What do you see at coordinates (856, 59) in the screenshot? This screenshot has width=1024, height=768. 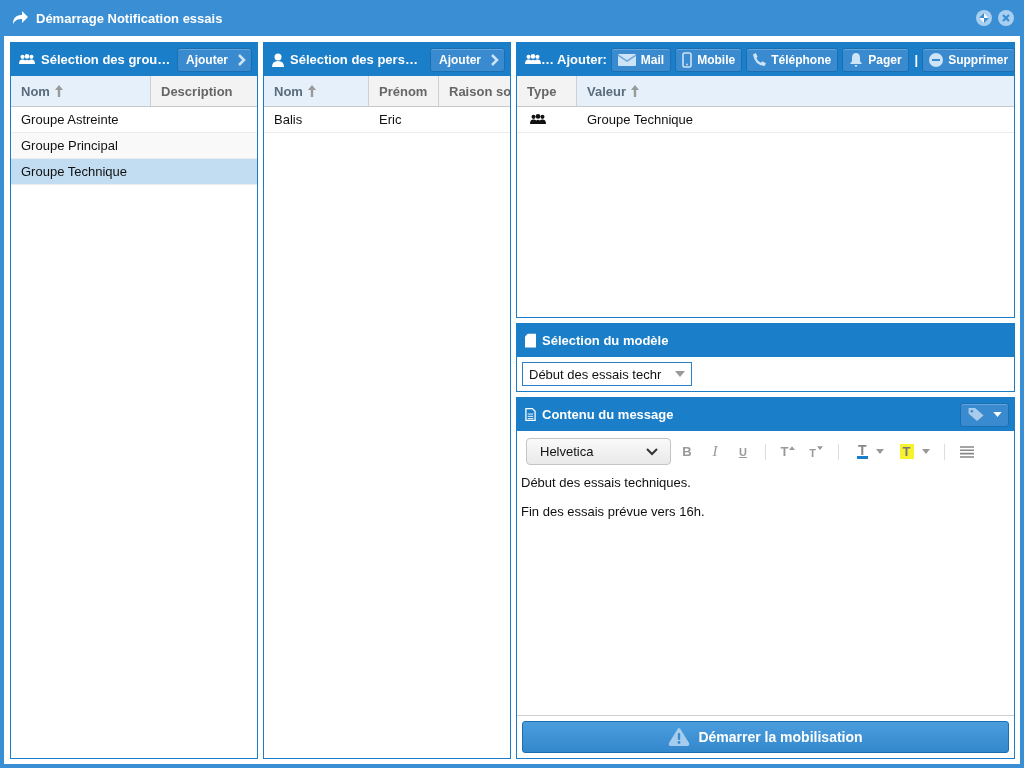 I see `bell-icon` at bounding box center [856, 59].